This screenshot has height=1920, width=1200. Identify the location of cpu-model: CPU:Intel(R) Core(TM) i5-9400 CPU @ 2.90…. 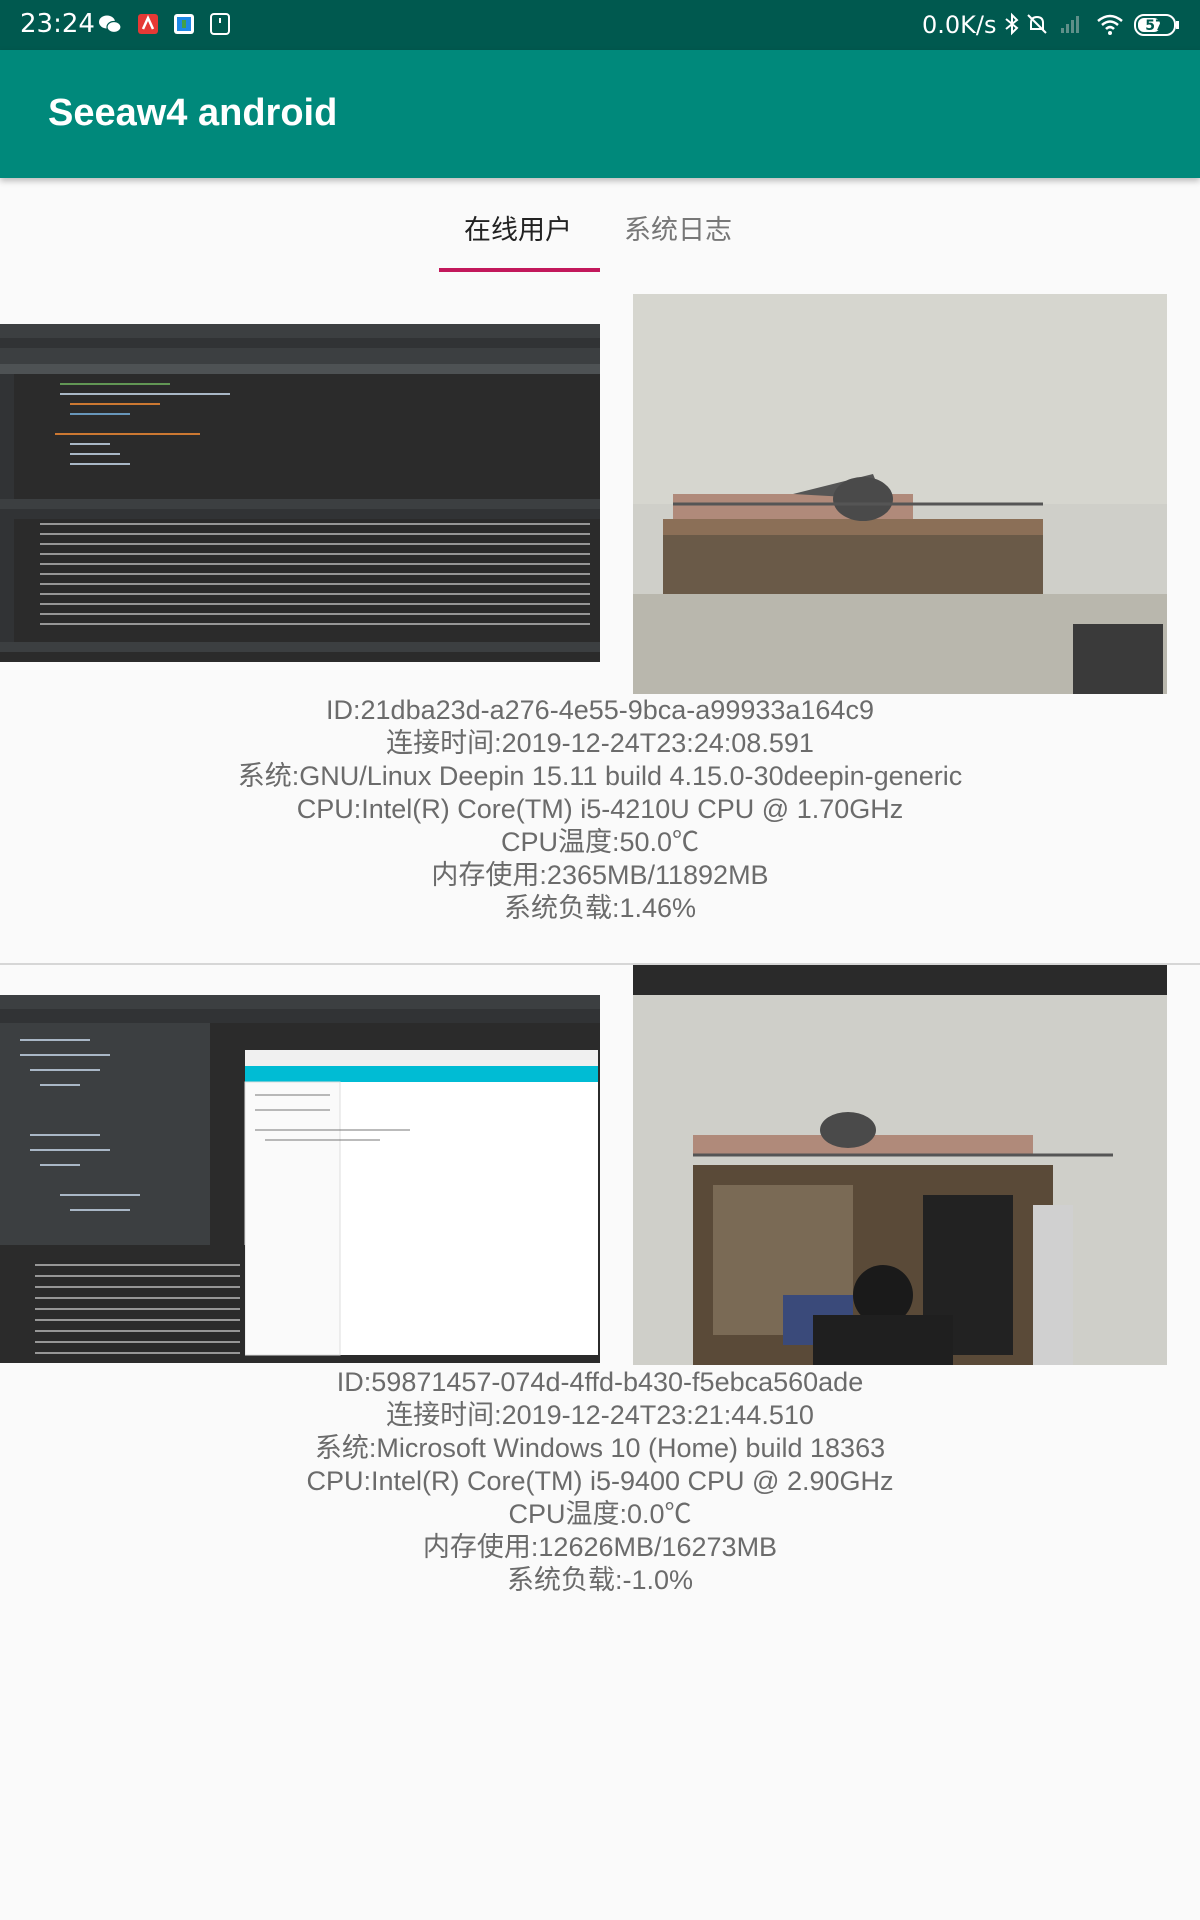
(600, 1481).